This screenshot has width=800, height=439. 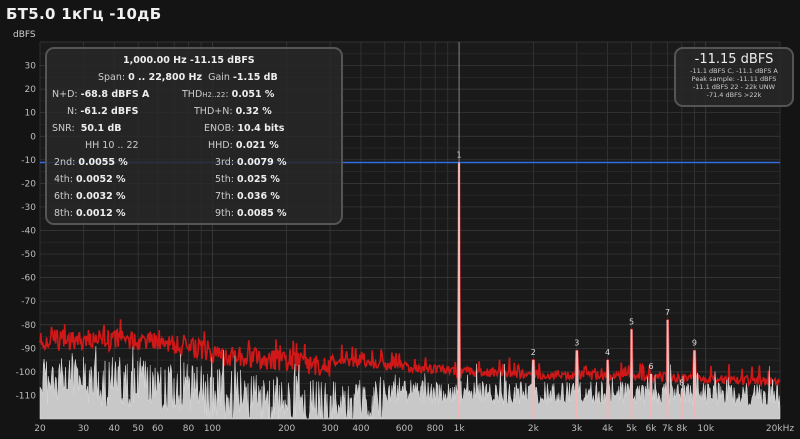 I want to click on y-tick-label: -110, so click(x=26, y=396).